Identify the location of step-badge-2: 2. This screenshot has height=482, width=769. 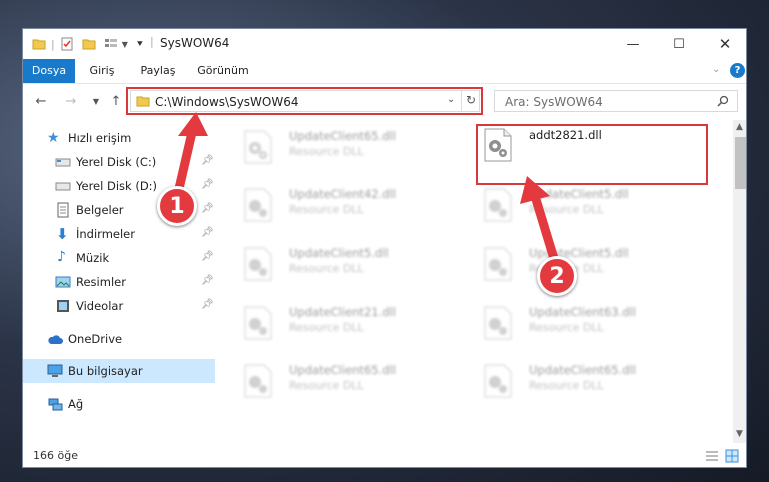
(557, 276).